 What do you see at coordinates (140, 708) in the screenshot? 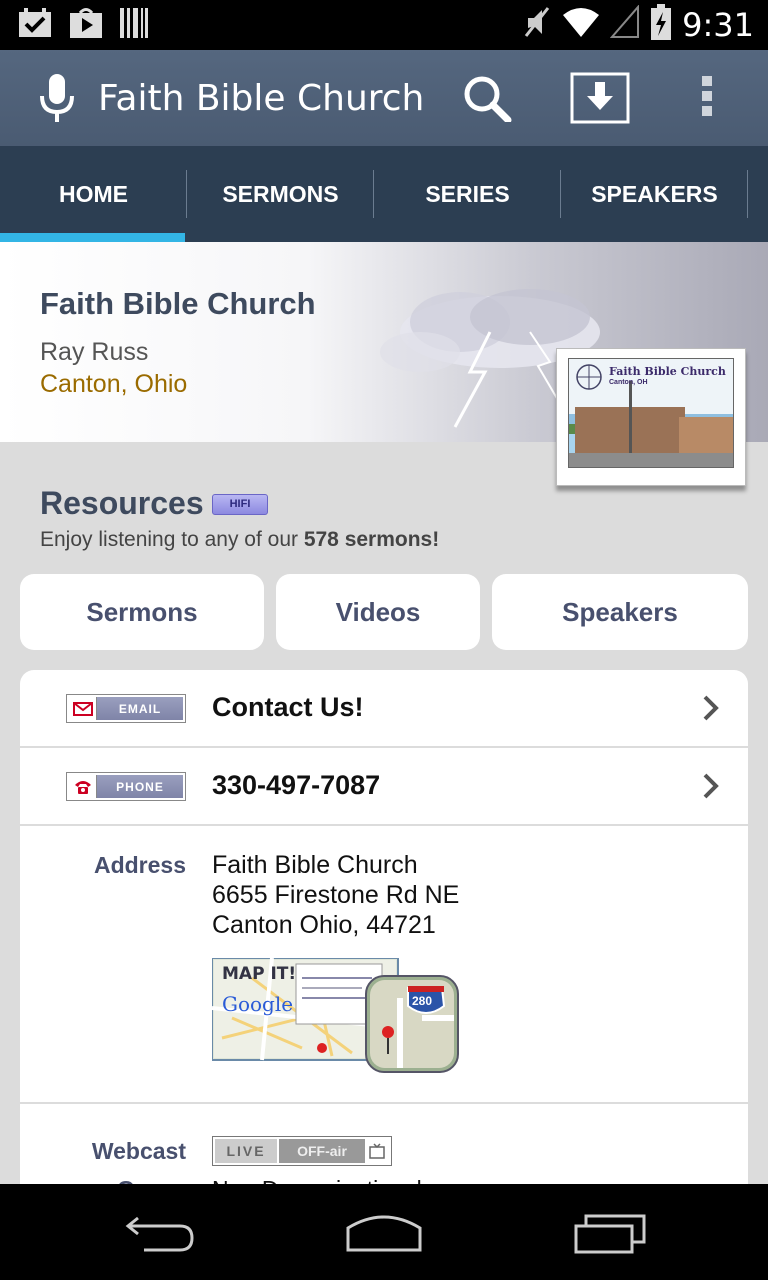
I see `email-badge-label: EMAIL` at bounding box center [140, 708].